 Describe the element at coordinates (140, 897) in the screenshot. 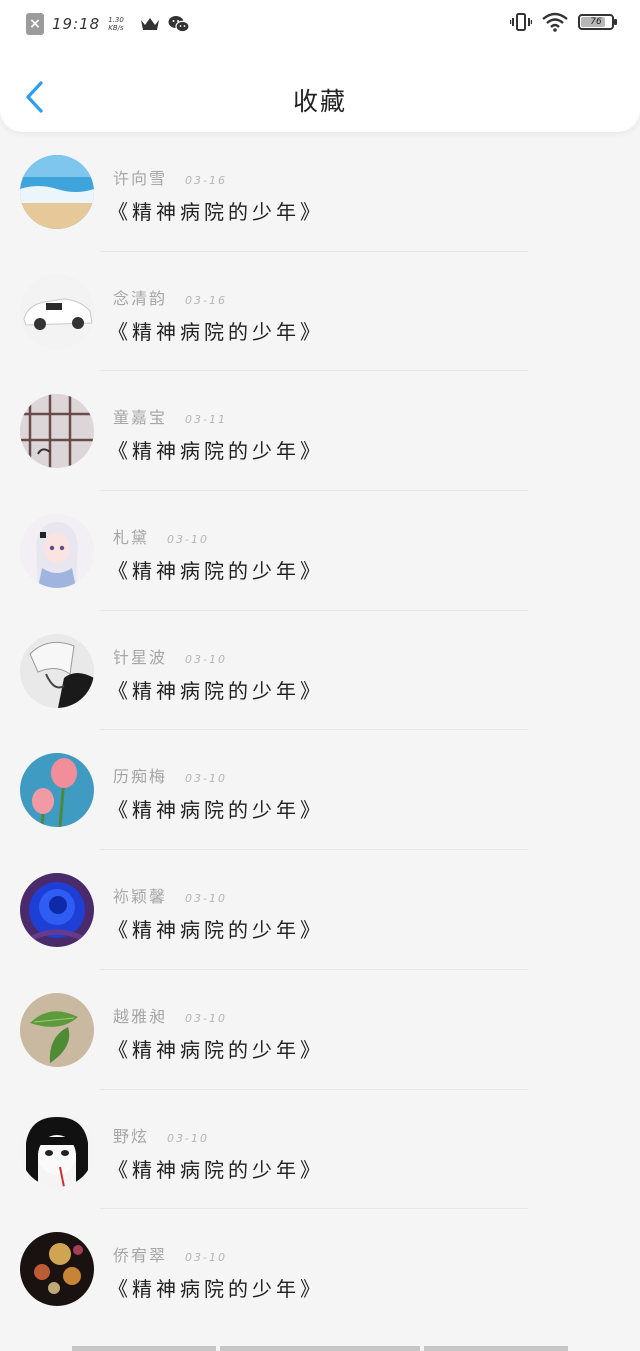

I see `user-name: 袮颖馨` at that location.